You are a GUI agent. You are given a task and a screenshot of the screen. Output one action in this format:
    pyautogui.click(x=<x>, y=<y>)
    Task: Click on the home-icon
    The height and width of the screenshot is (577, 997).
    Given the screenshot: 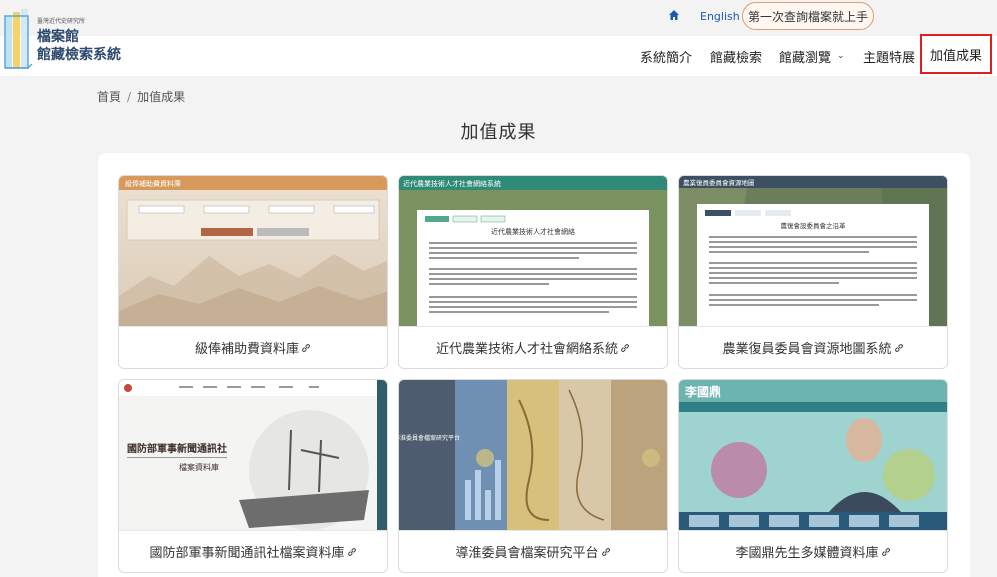 What is the action you would take?
    pyautogui.click(x=674, y=15)
    